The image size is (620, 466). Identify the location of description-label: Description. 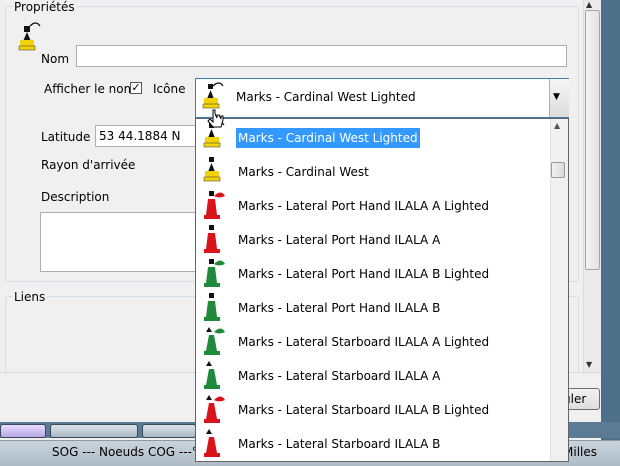
(75, 197).